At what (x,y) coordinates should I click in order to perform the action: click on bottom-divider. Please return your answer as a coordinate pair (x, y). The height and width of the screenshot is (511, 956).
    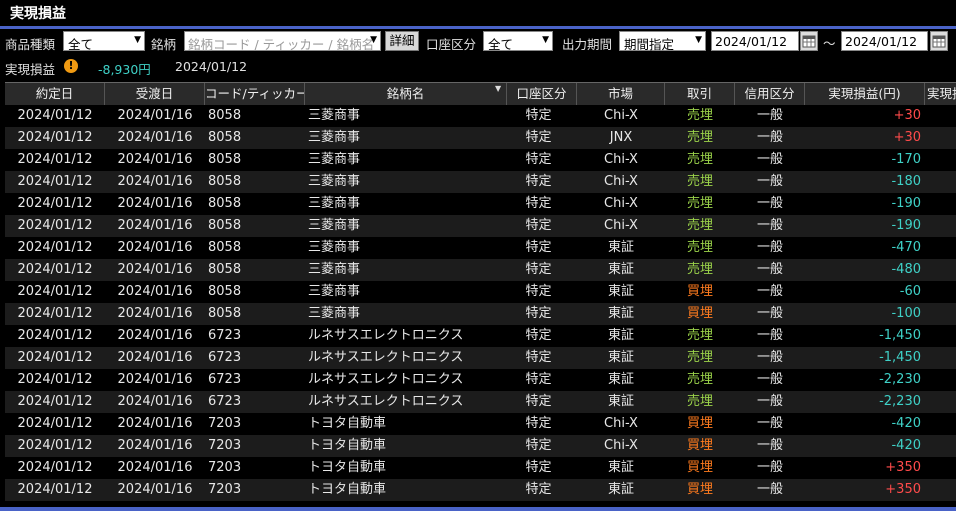
    Looking at the image, I should click on (478, 509).